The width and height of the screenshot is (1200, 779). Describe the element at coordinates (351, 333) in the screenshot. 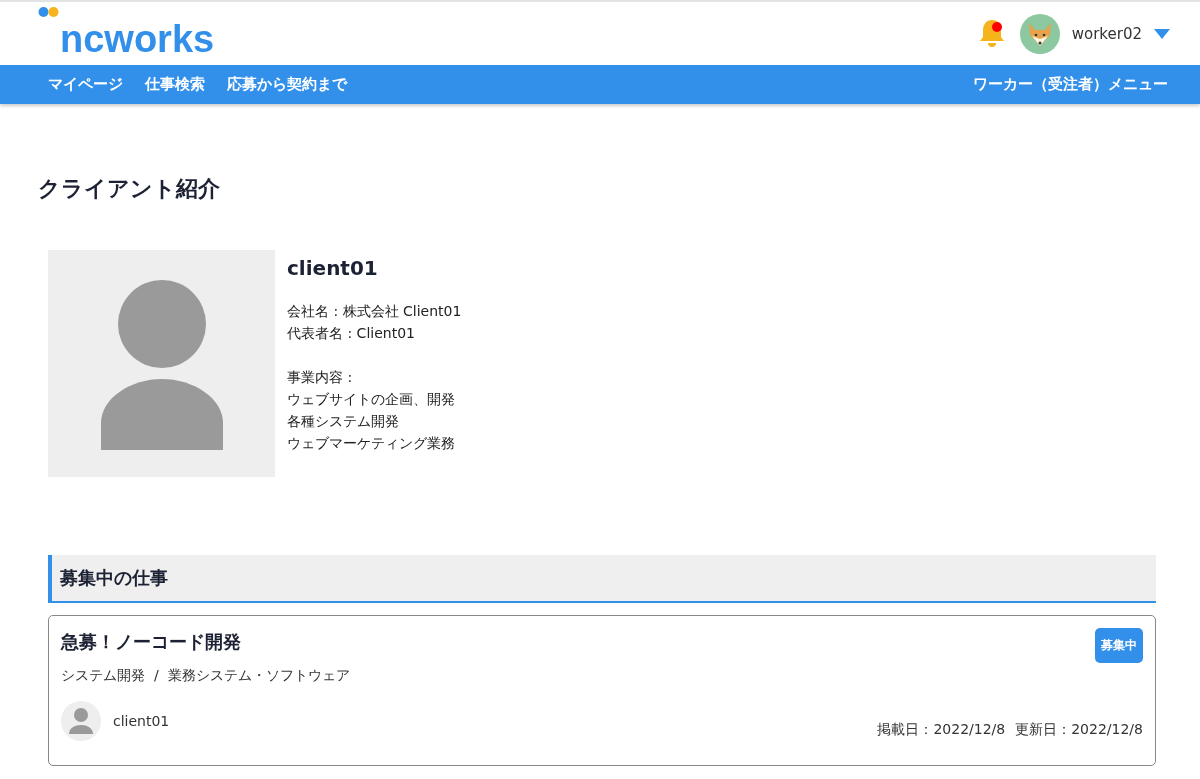

I see `representative-name: 代表者名 : Client01` at that location.